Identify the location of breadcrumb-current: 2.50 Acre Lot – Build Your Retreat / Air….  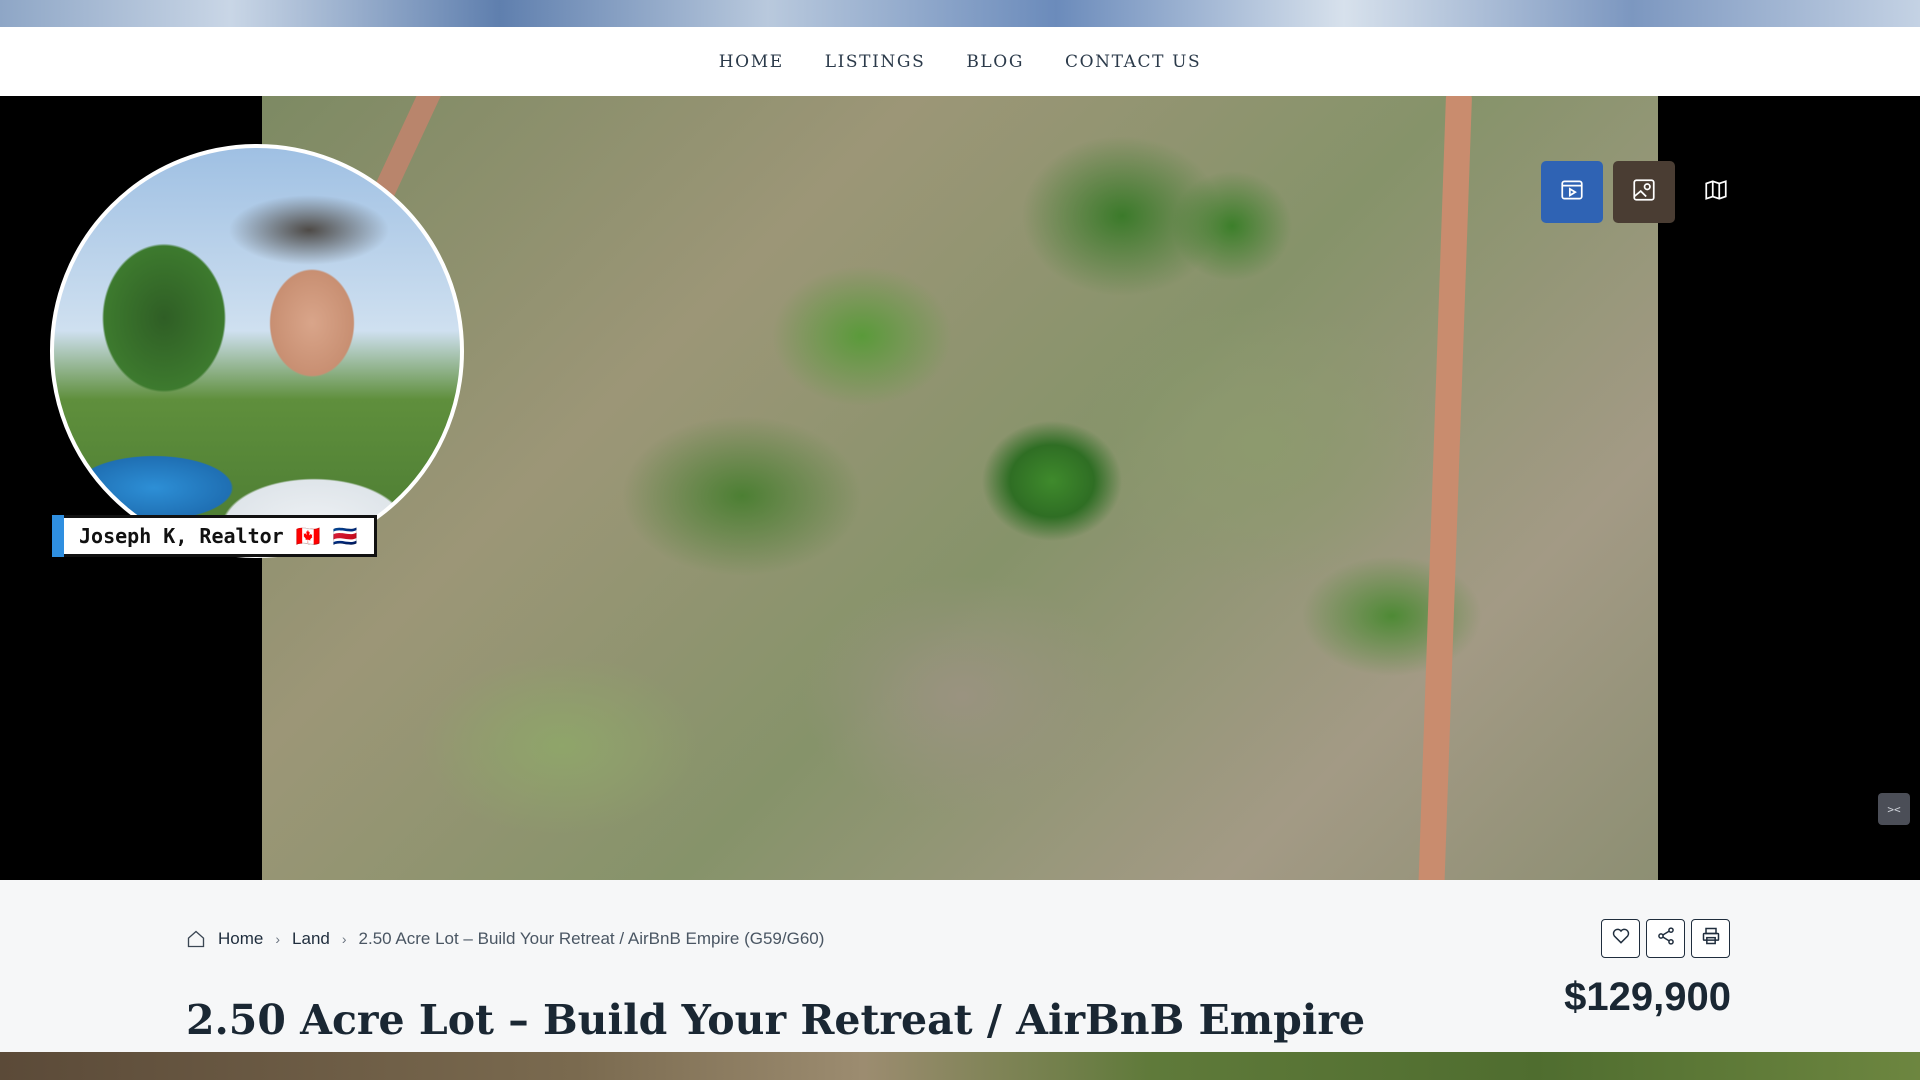
(591, 938).